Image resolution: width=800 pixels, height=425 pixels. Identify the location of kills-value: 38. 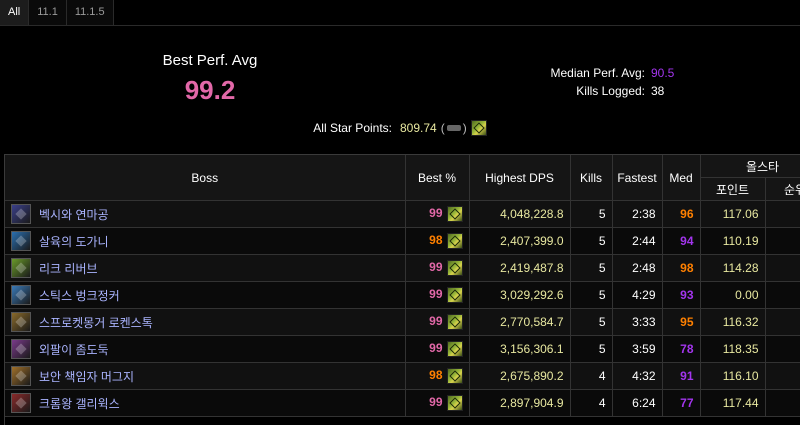
(658, 91).